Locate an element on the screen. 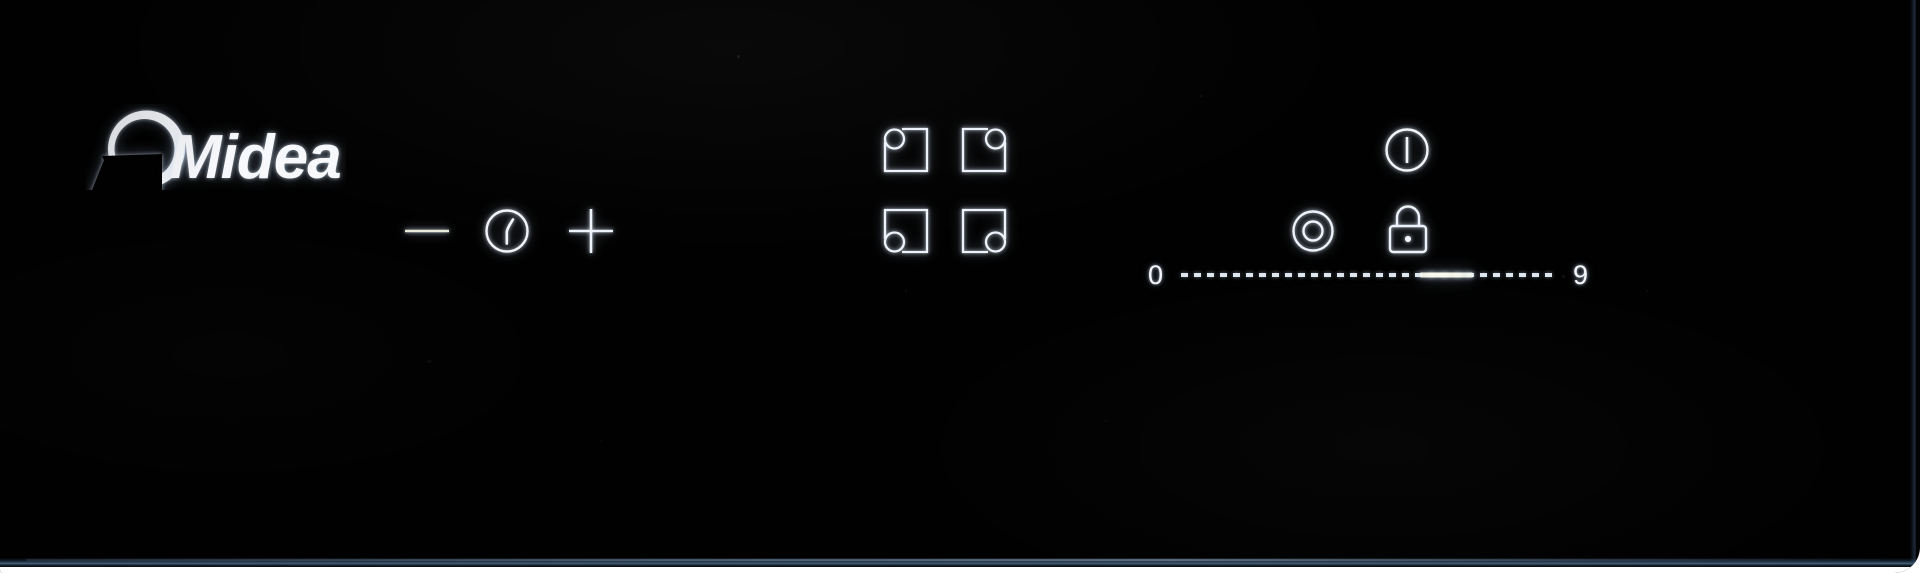 The width and height of the screenshot is (1920, 573). zone-rear-right-button is located at coordinates (985, 150).